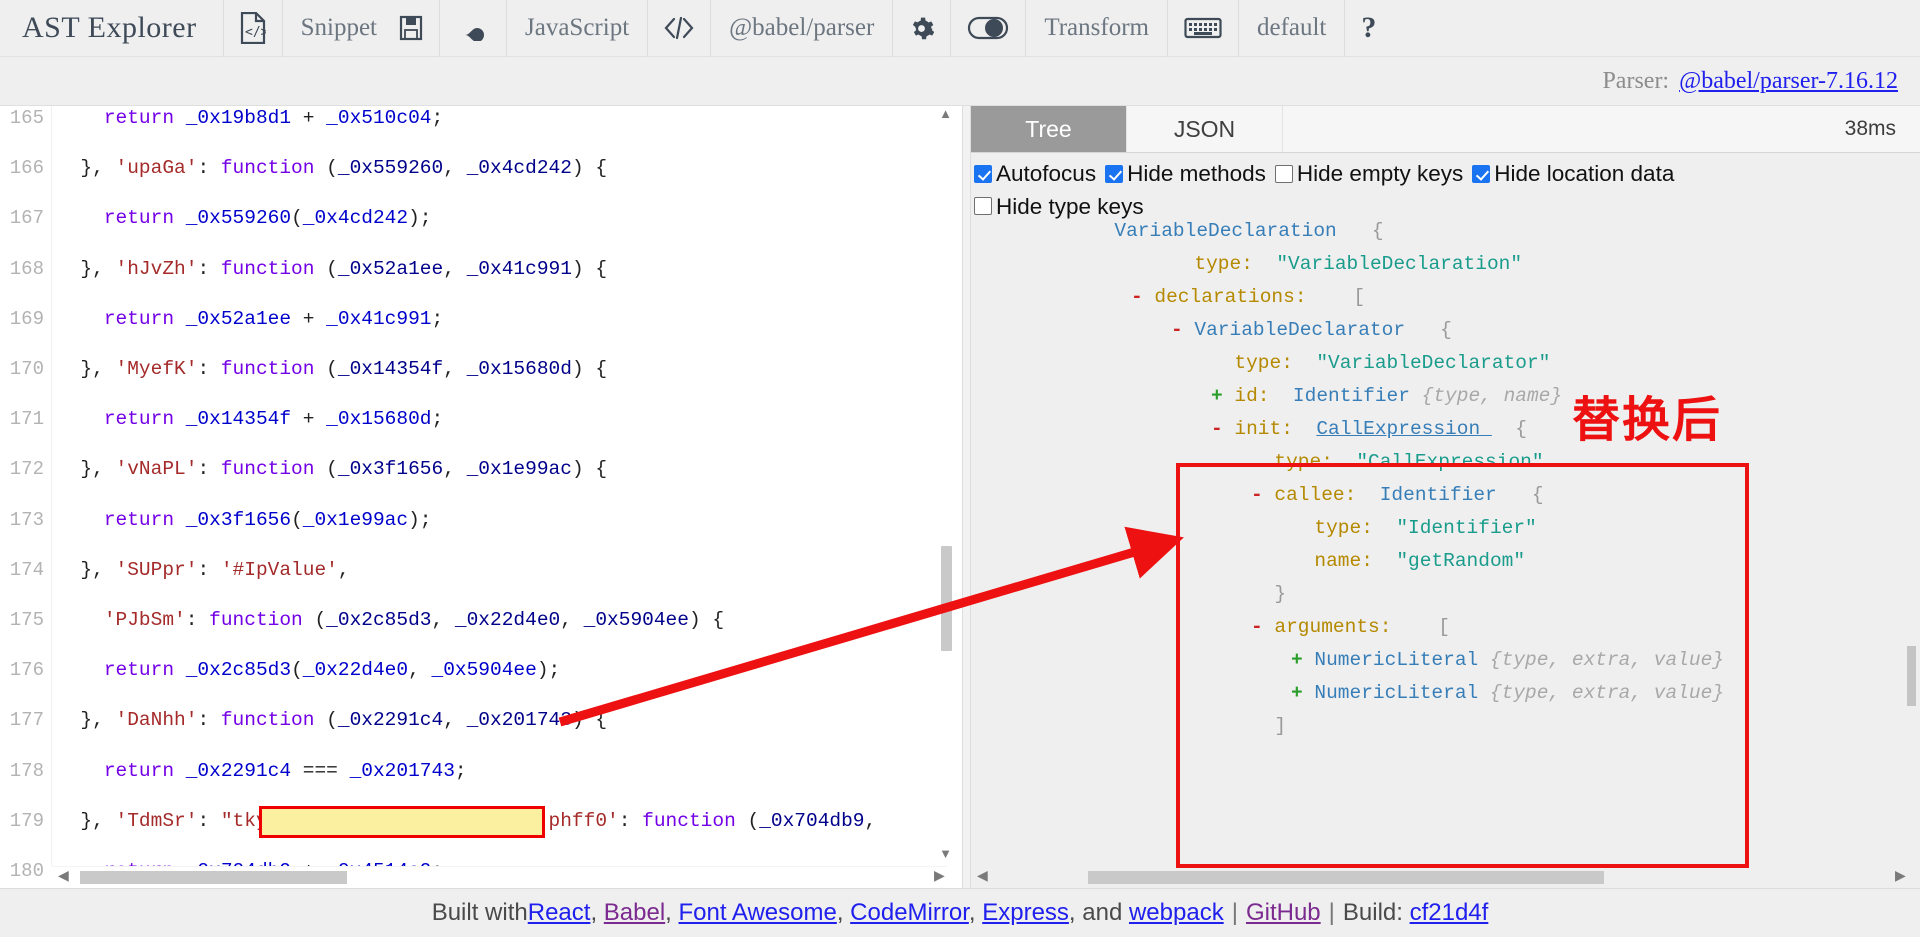 The height and width of the screenshot is (937, 1920). What do you see at coordinates (262, 771) in the screenshot?
I see `line-code: return _0x2291c4 === _0x201743;` at bounding box center [262, 771].